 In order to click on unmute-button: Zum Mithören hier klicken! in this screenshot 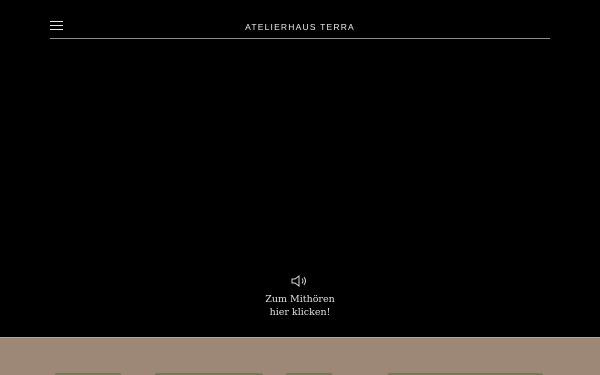, I will do `click(300, 296)`.